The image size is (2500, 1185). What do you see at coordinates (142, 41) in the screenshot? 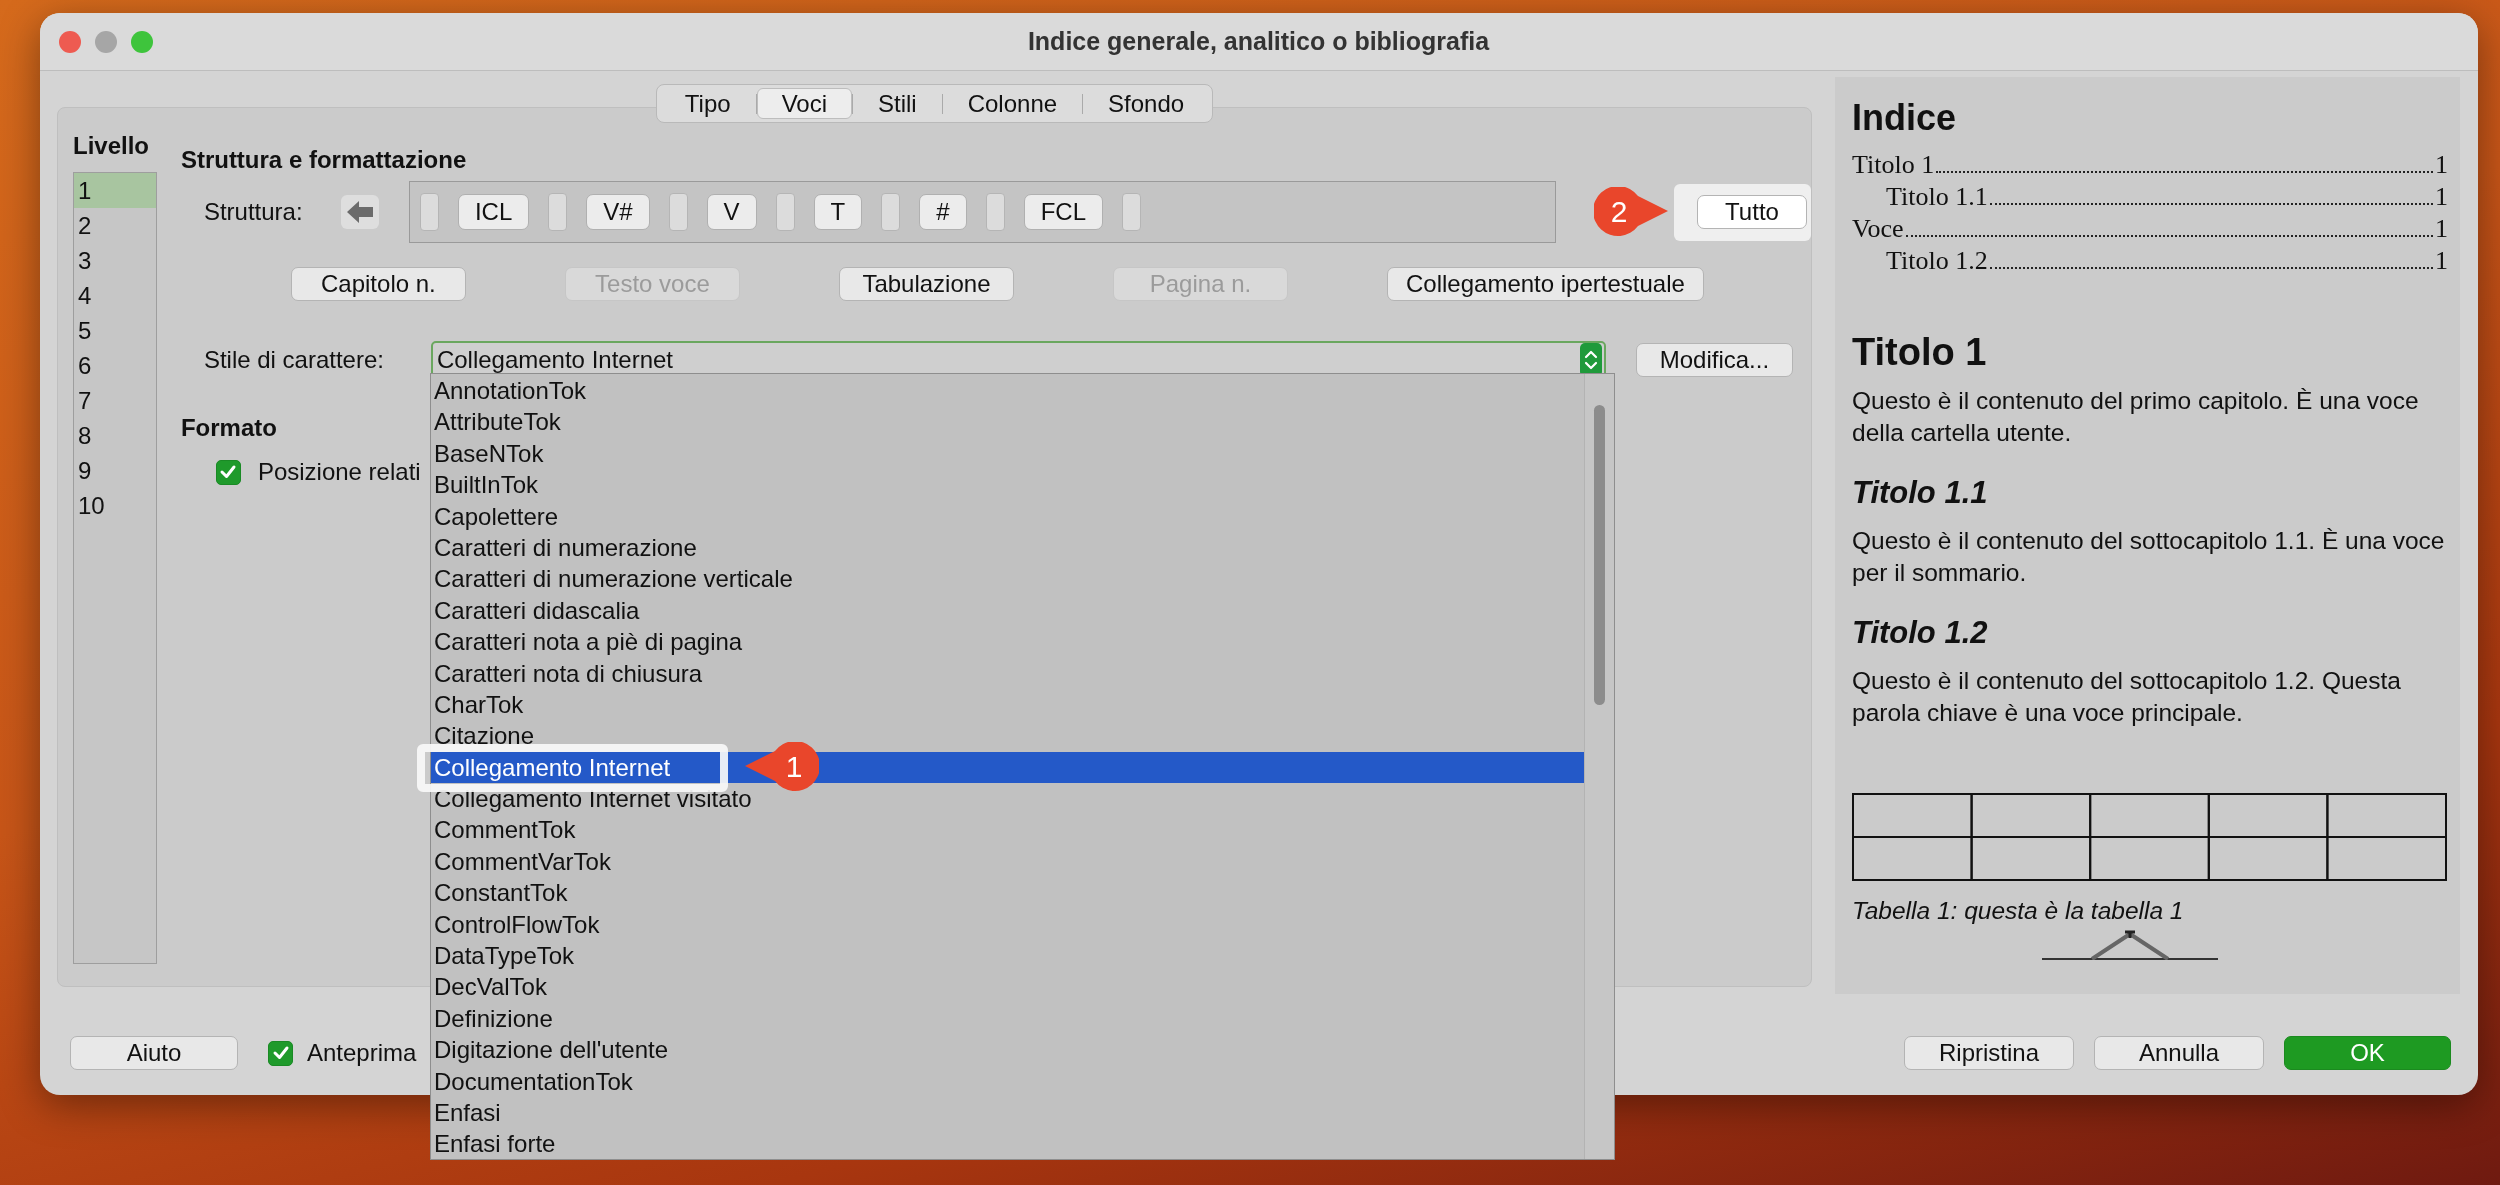
I see `zoom-button` at bounding box center [142, 41].